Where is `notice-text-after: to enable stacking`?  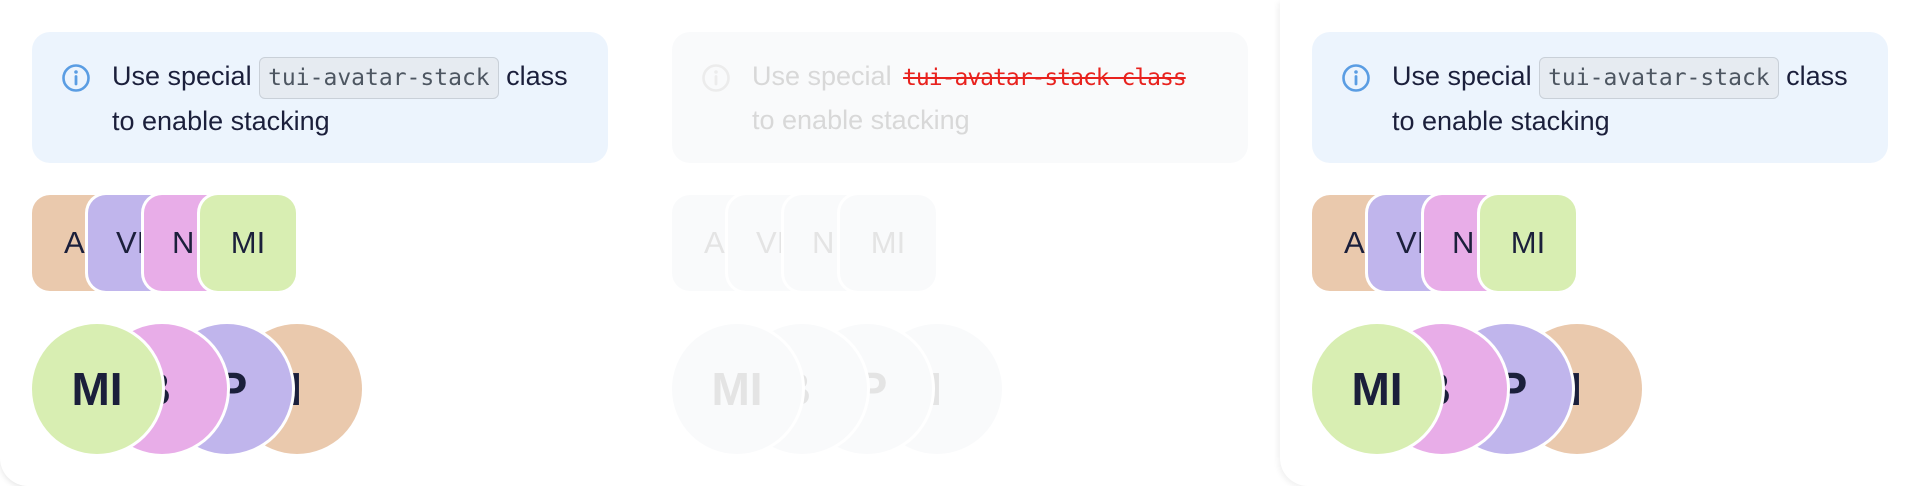 notice-text-after: to enable stacking is located at coordinates (861, 120).